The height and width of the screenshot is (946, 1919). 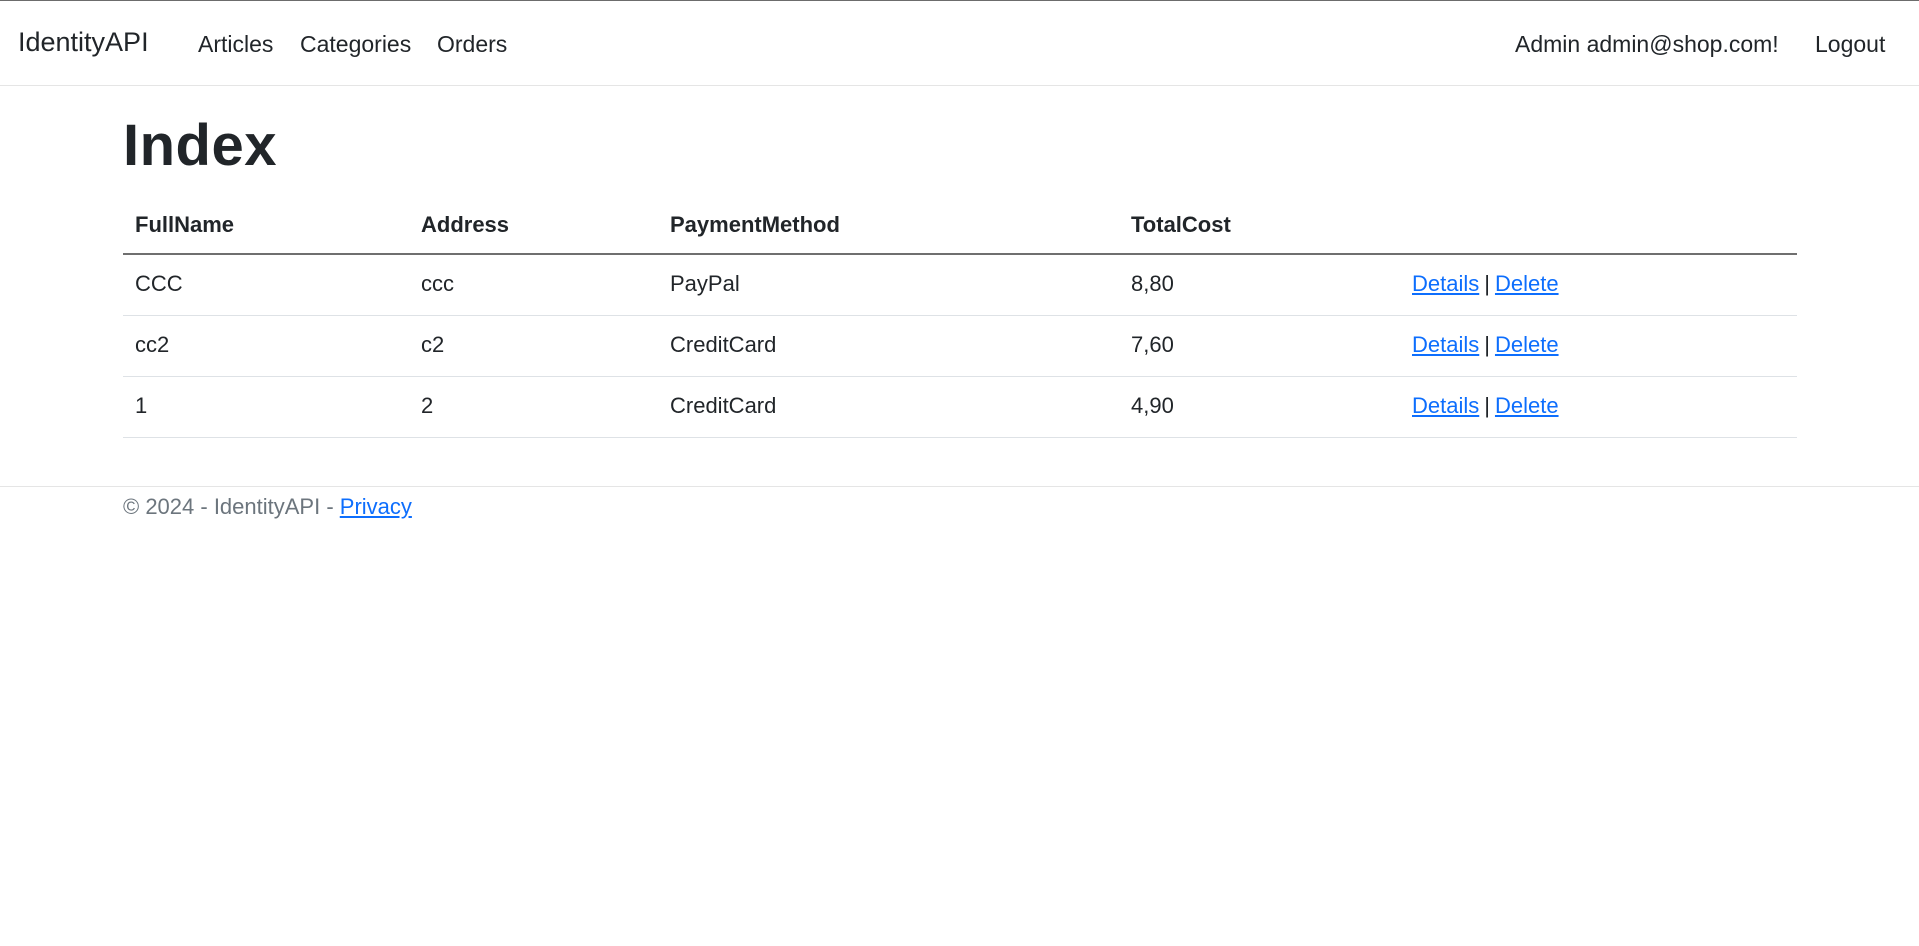 What do you see at coordinates (355, 44) in the screenshot?
I see `nav-categories: Categories` at bounding box center [355, 44].